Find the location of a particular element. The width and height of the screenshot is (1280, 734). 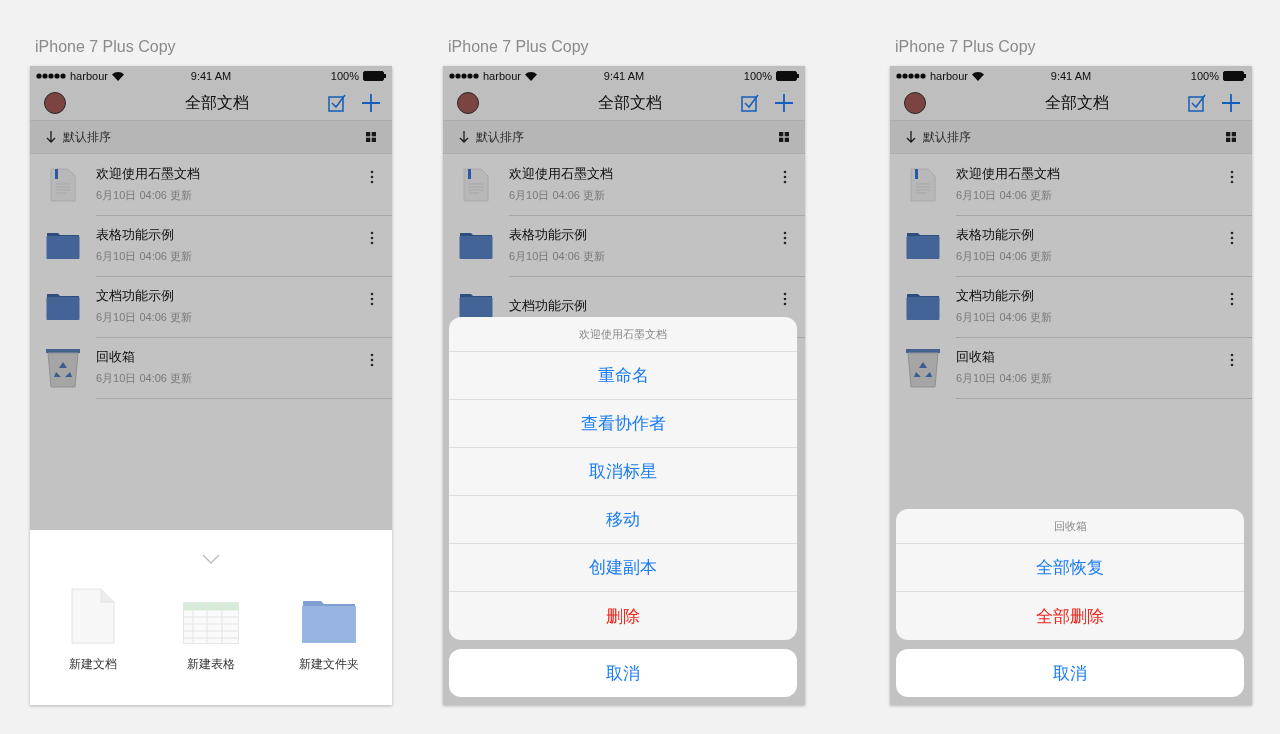

action-option: 移动 is located at coordinates (623, 520).